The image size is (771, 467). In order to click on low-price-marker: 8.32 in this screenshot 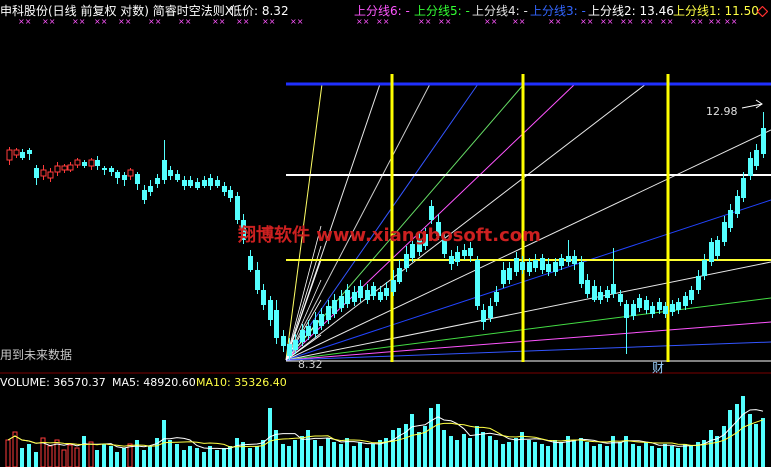, I will do `click(310, 364)`.